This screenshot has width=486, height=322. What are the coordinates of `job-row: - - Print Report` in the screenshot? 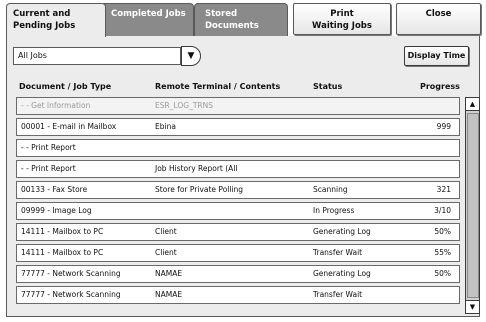 It's located at (238, 148).